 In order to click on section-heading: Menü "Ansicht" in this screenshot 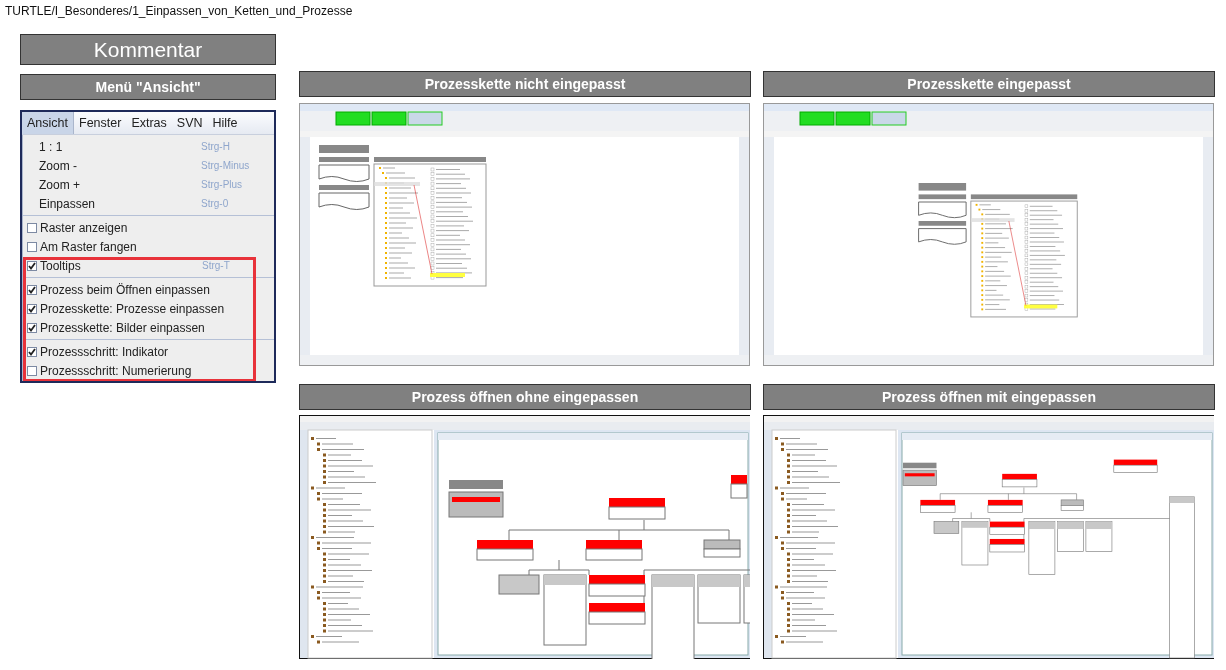, I will do `click(148, 87)`.